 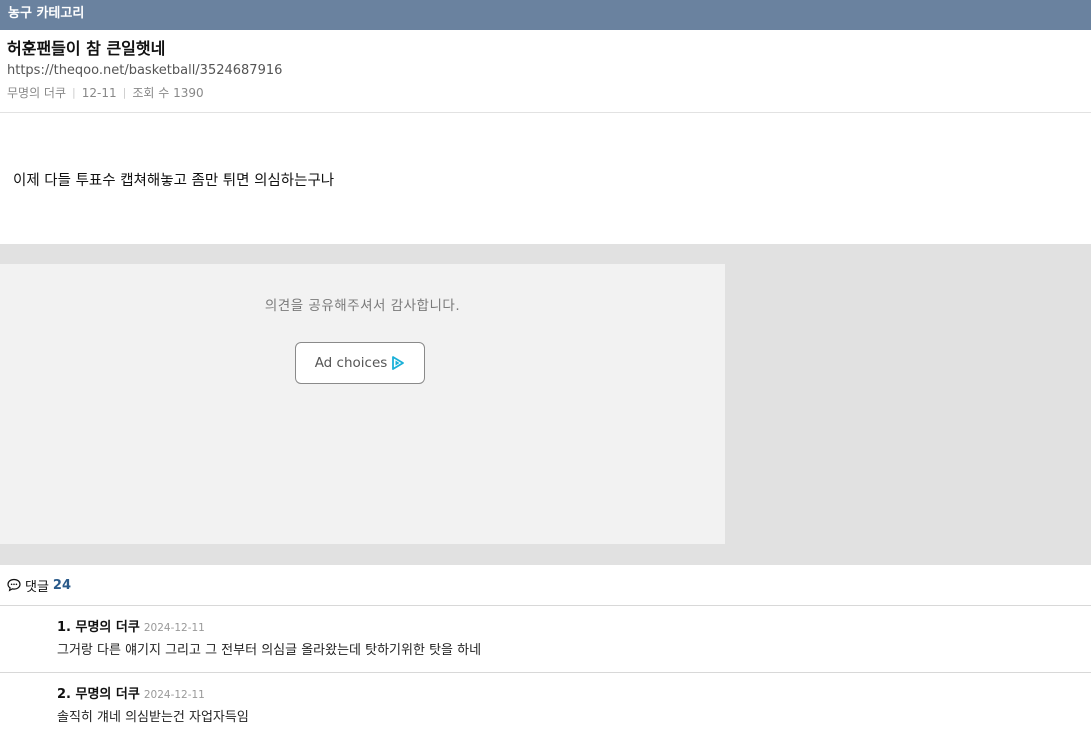 I want to click on ad-choices-button: Ad choices, so click(x=360, y=363).